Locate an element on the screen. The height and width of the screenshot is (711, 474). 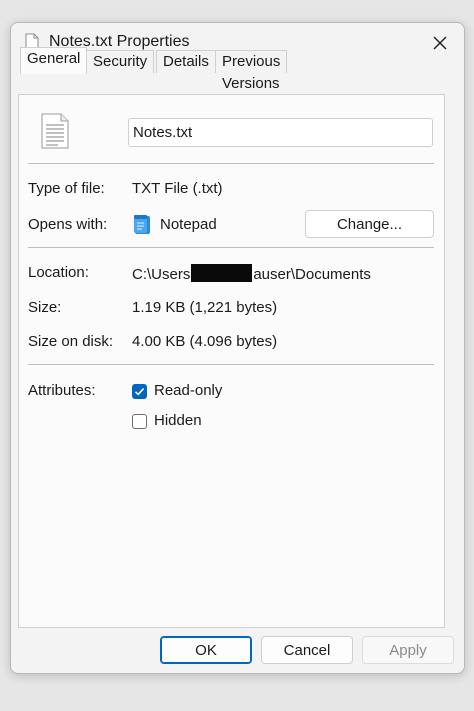
cancel-label: Cancel is located at coordinates (307, 650).